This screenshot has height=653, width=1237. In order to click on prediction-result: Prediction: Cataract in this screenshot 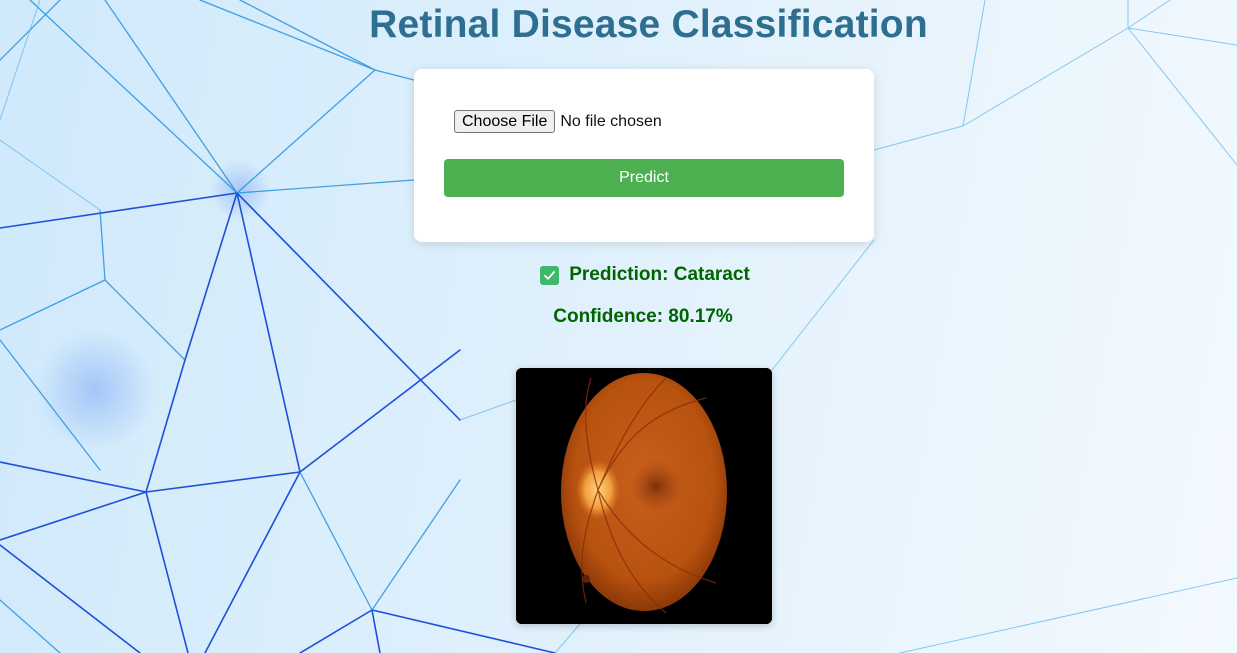, I will do `click(618, 275)`.